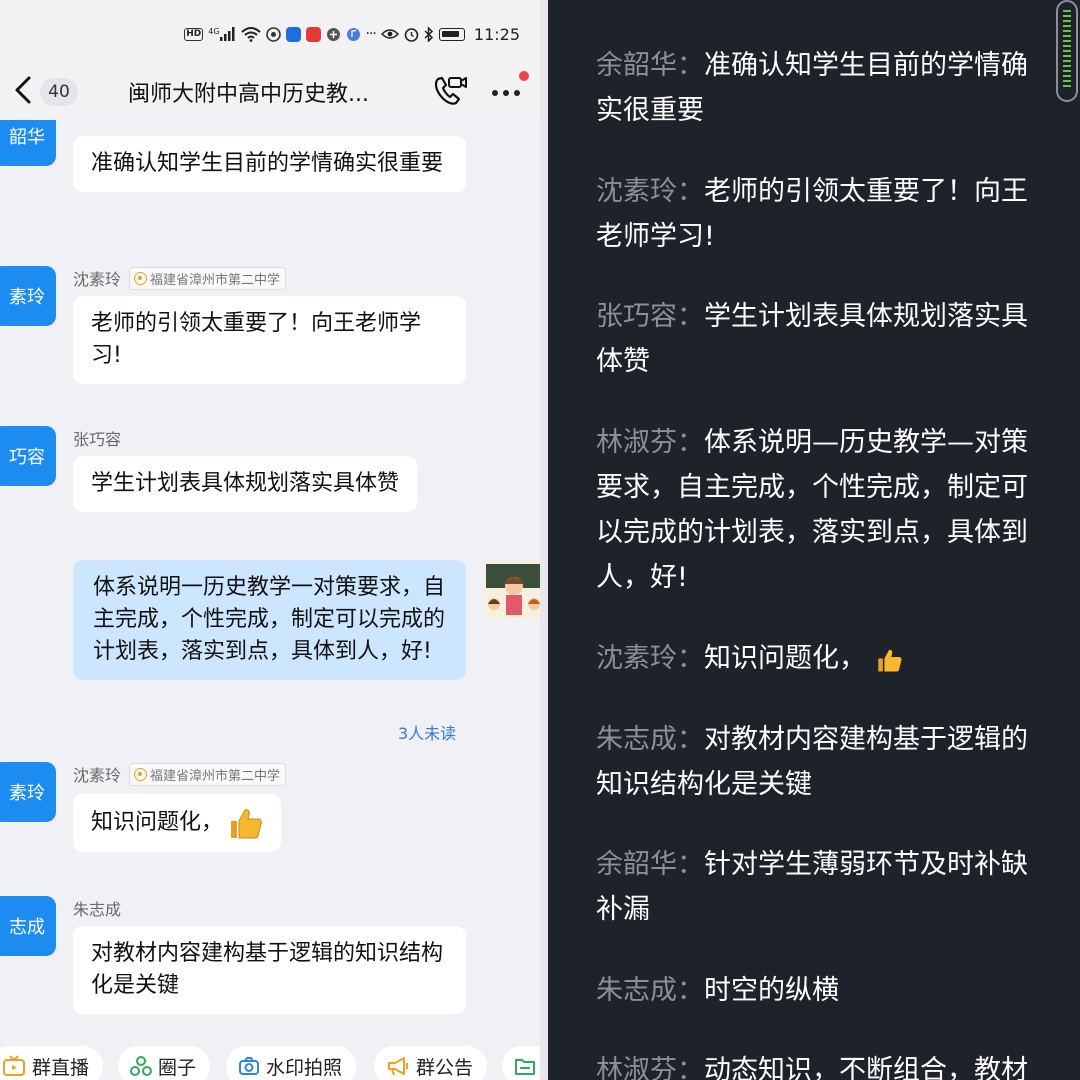  I want to click on tv-icon, so click(14, 1065).